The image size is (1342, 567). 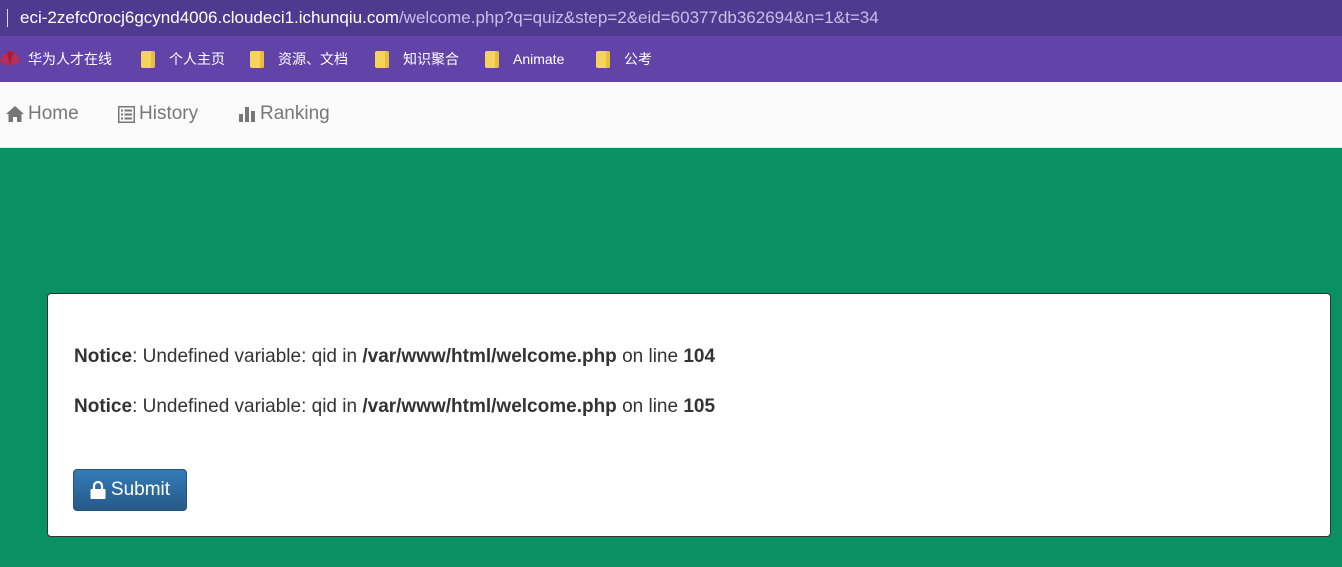 I want to click on home-icon, so click(x=15, y=114).